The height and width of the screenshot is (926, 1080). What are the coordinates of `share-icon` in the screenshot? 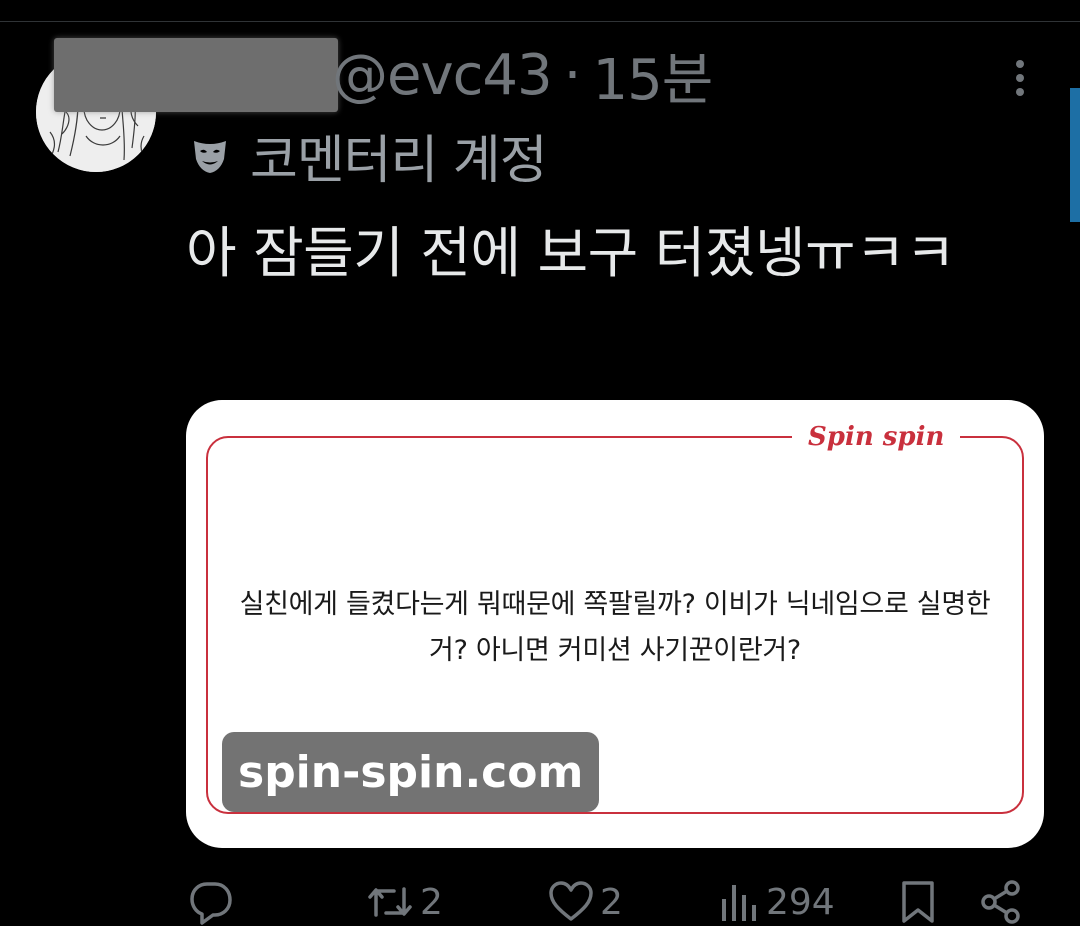 It's located at (1000, 902).